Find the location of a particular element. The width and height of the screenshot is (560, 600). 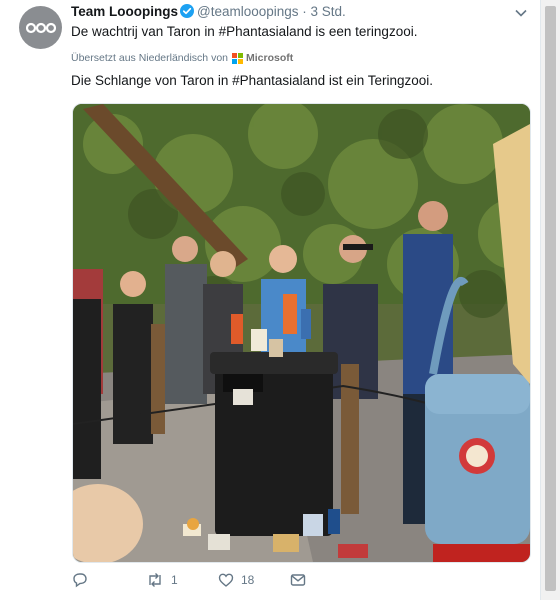

scrollbar-thumb is located at coordinates (550, 298).